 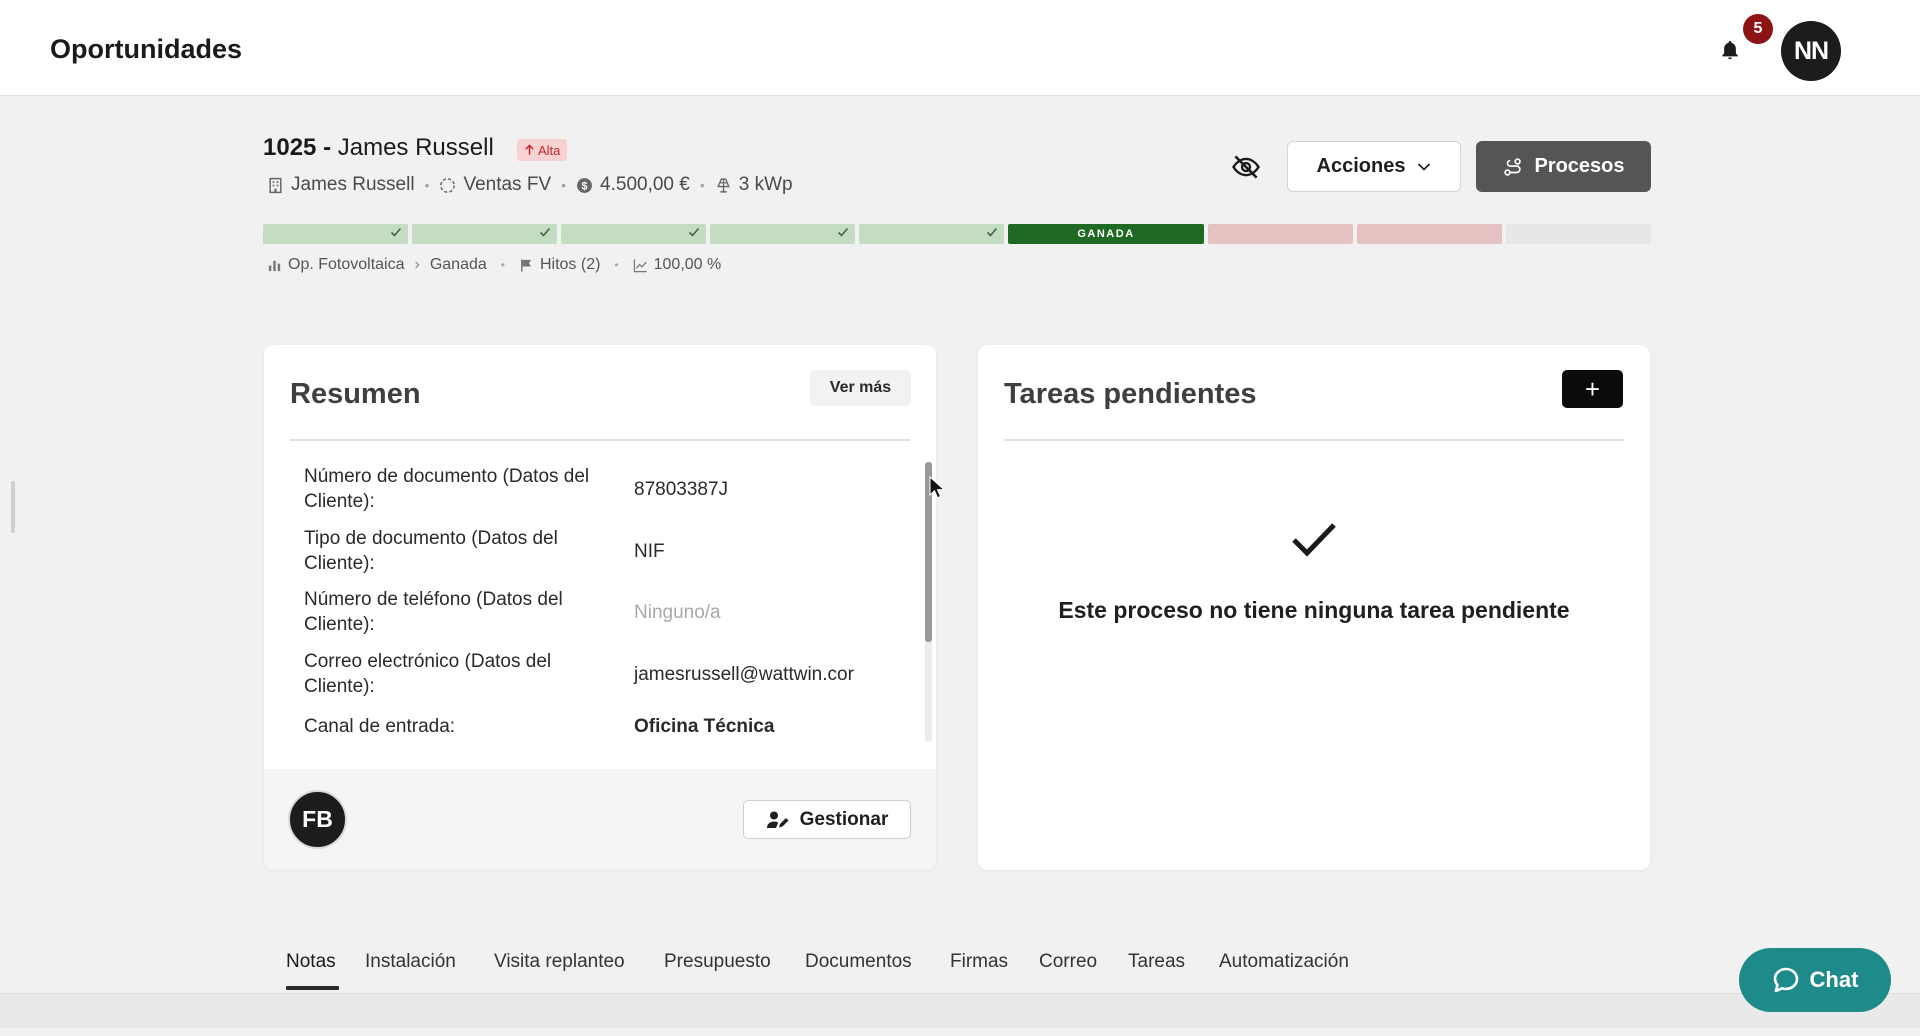 I want to click on channel-name: Ventas FV, so click(x=507, y=184).